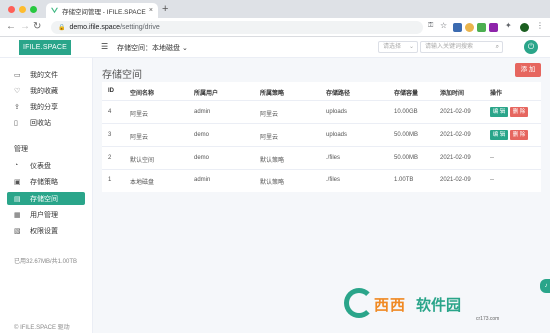 This screenshot has height=333, width=550. What do you see at coordinates (337, 112) in the screenshot?
I see `cell-path: uploads` at bounding box center [337, 112].